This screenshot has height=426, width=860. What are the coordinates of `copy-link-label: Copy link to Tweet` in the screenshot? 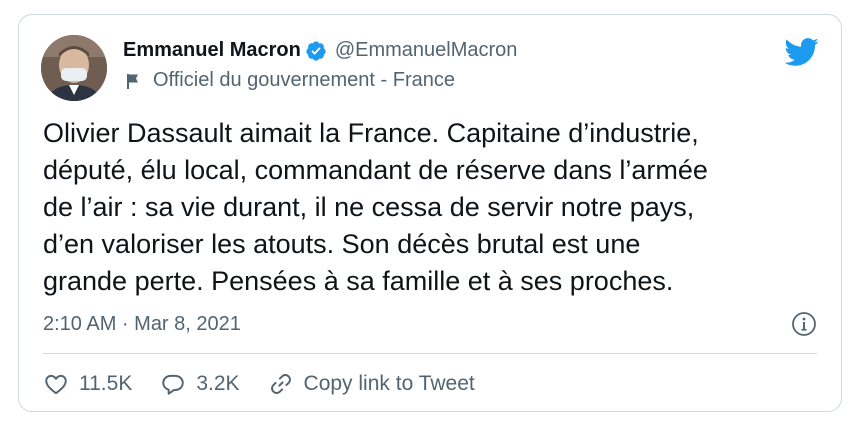 It's located at (389, 383).